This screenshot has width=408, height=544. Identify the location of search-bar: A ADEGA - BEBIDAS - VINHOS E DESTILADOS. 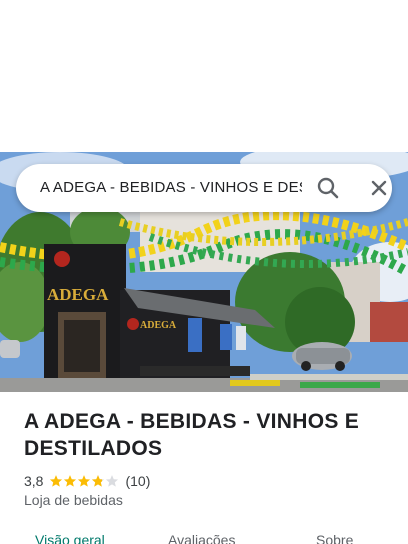
(204, 188).